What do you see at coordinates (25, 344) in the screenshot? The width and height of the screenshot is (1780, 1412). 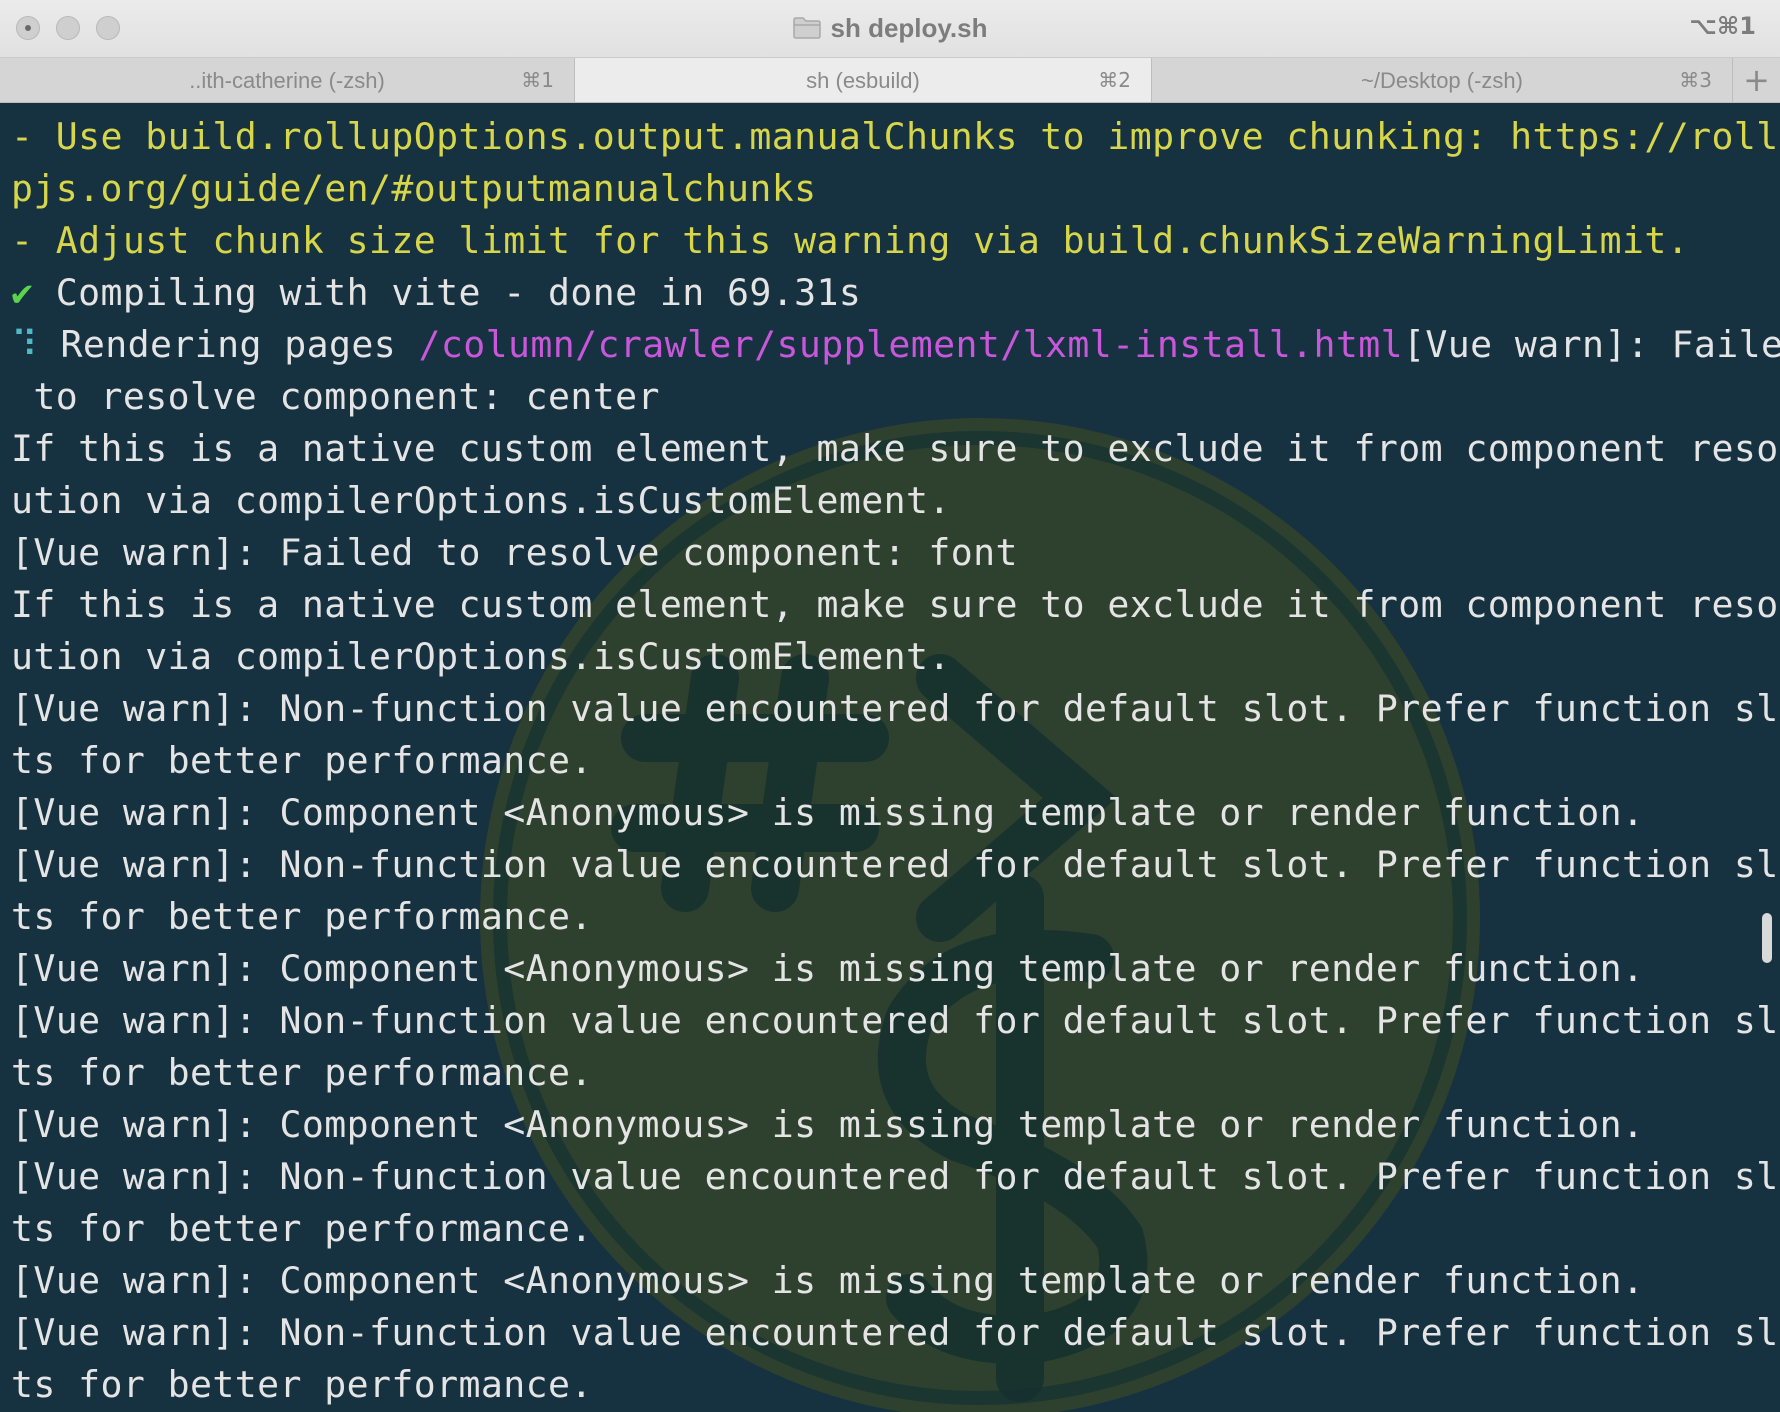 I see `spinner-icon: ⠹` at bounding box center [25, 344].